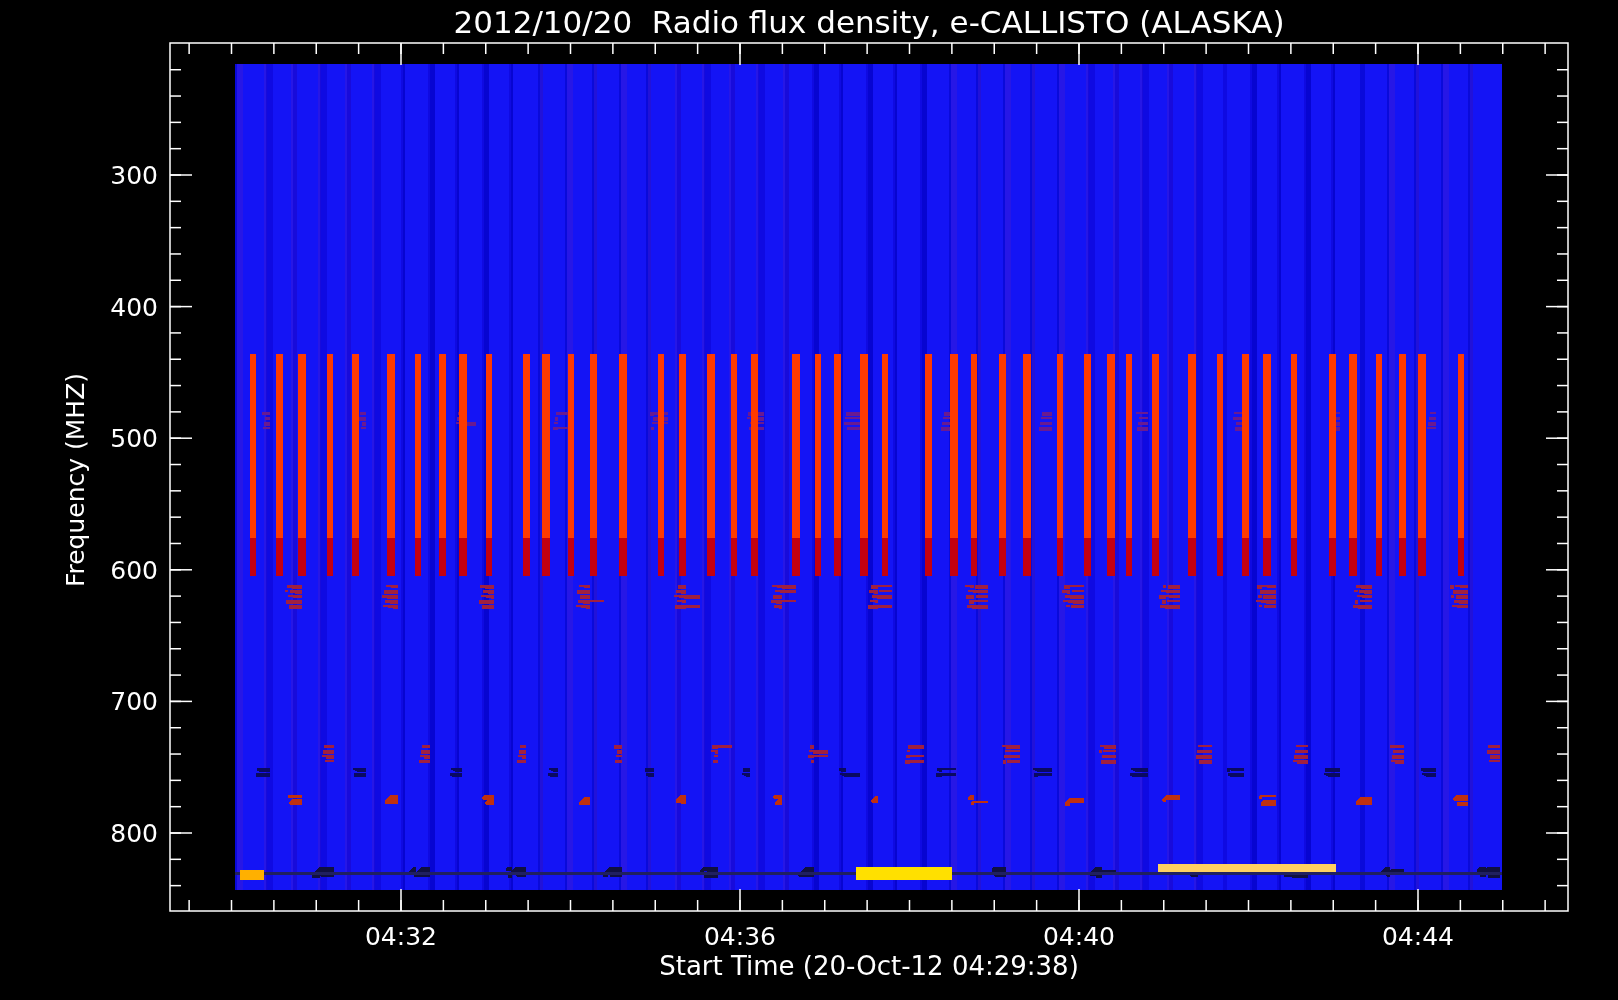 Image resolution: width=1618 pixels, height=1000 pixels. What do you see at coordinates (134, 307) in the screenshot?
I see `tick-label: 400` at bounding box center [134, 307].